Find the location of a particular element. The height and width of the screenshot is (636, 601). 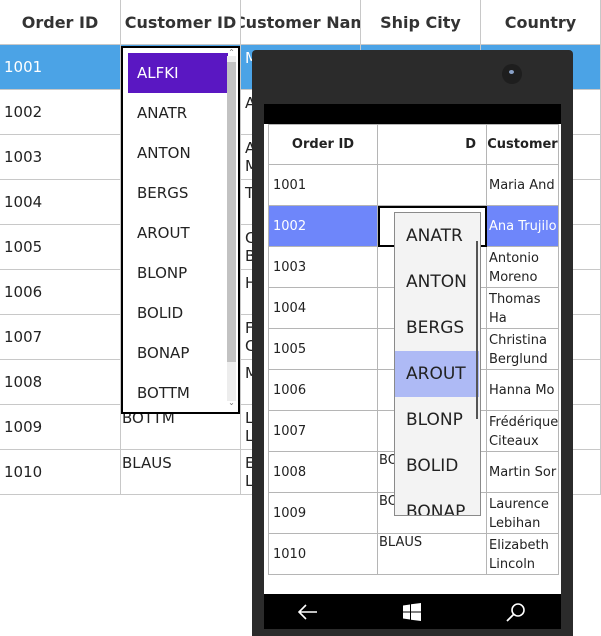

dropdown-option: BOLID is located at coordinates (178, 313).